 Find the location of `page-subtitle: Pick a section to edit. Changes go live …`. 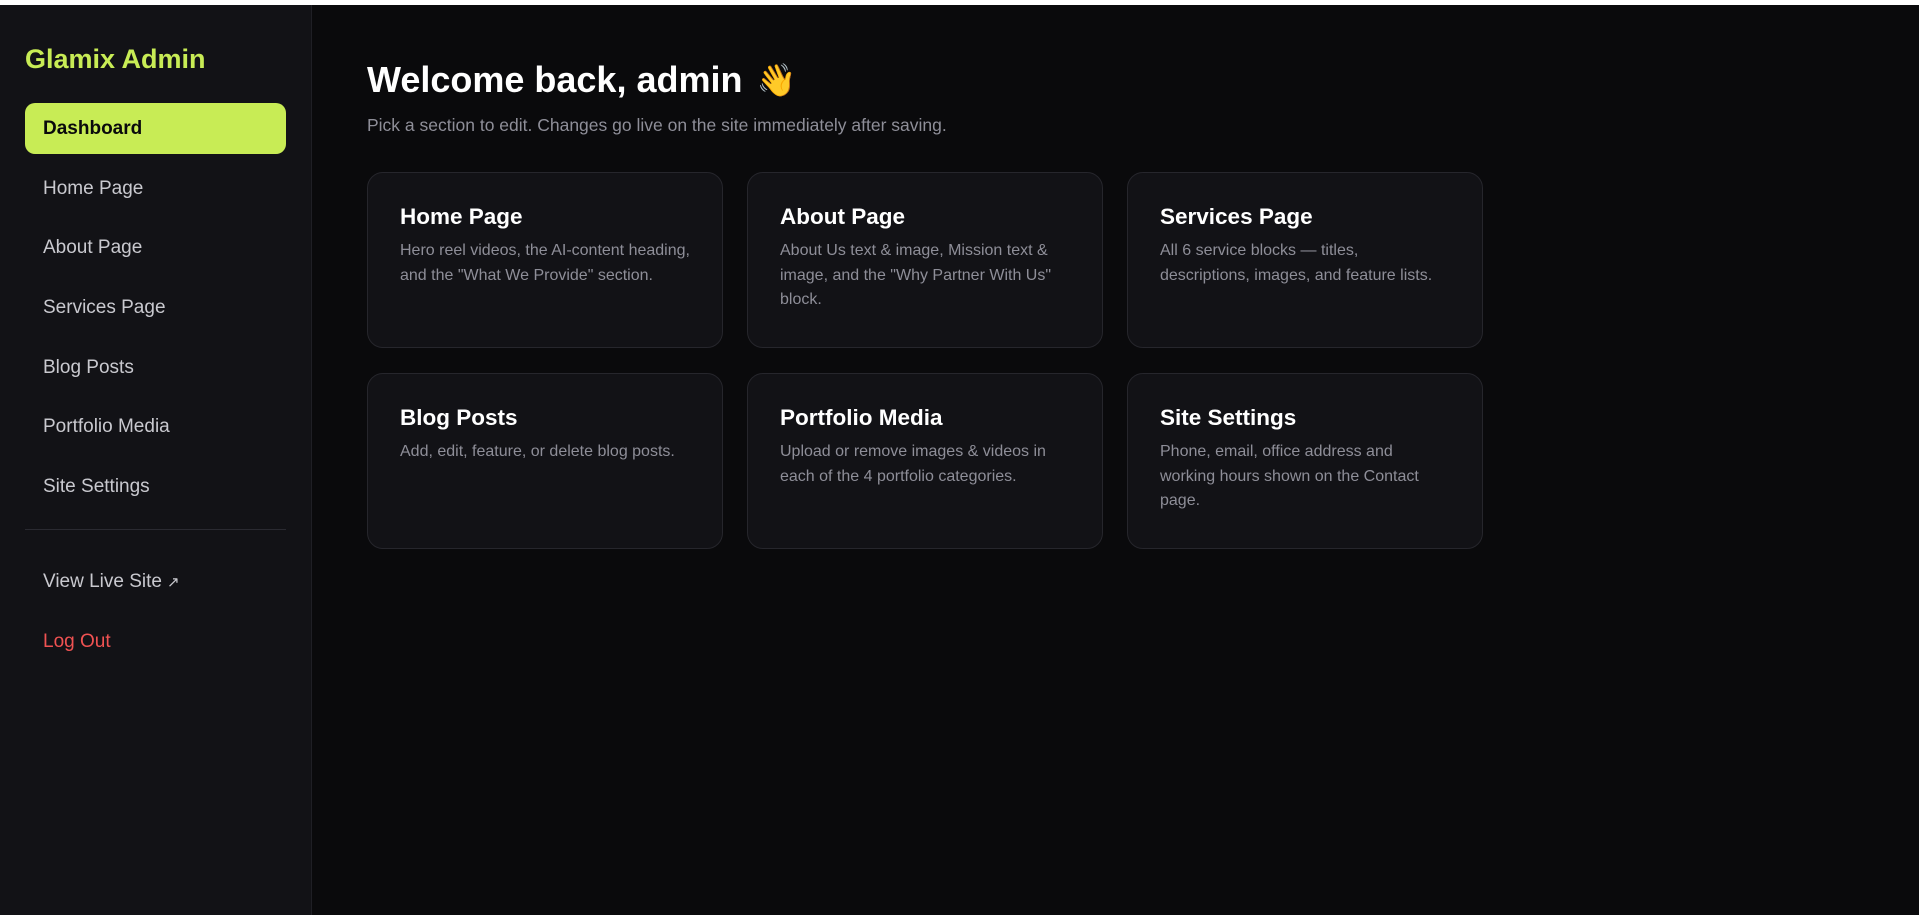

page-subtitle: Pick a section to edit. Changes go live … is located at coordinates (657, 125).